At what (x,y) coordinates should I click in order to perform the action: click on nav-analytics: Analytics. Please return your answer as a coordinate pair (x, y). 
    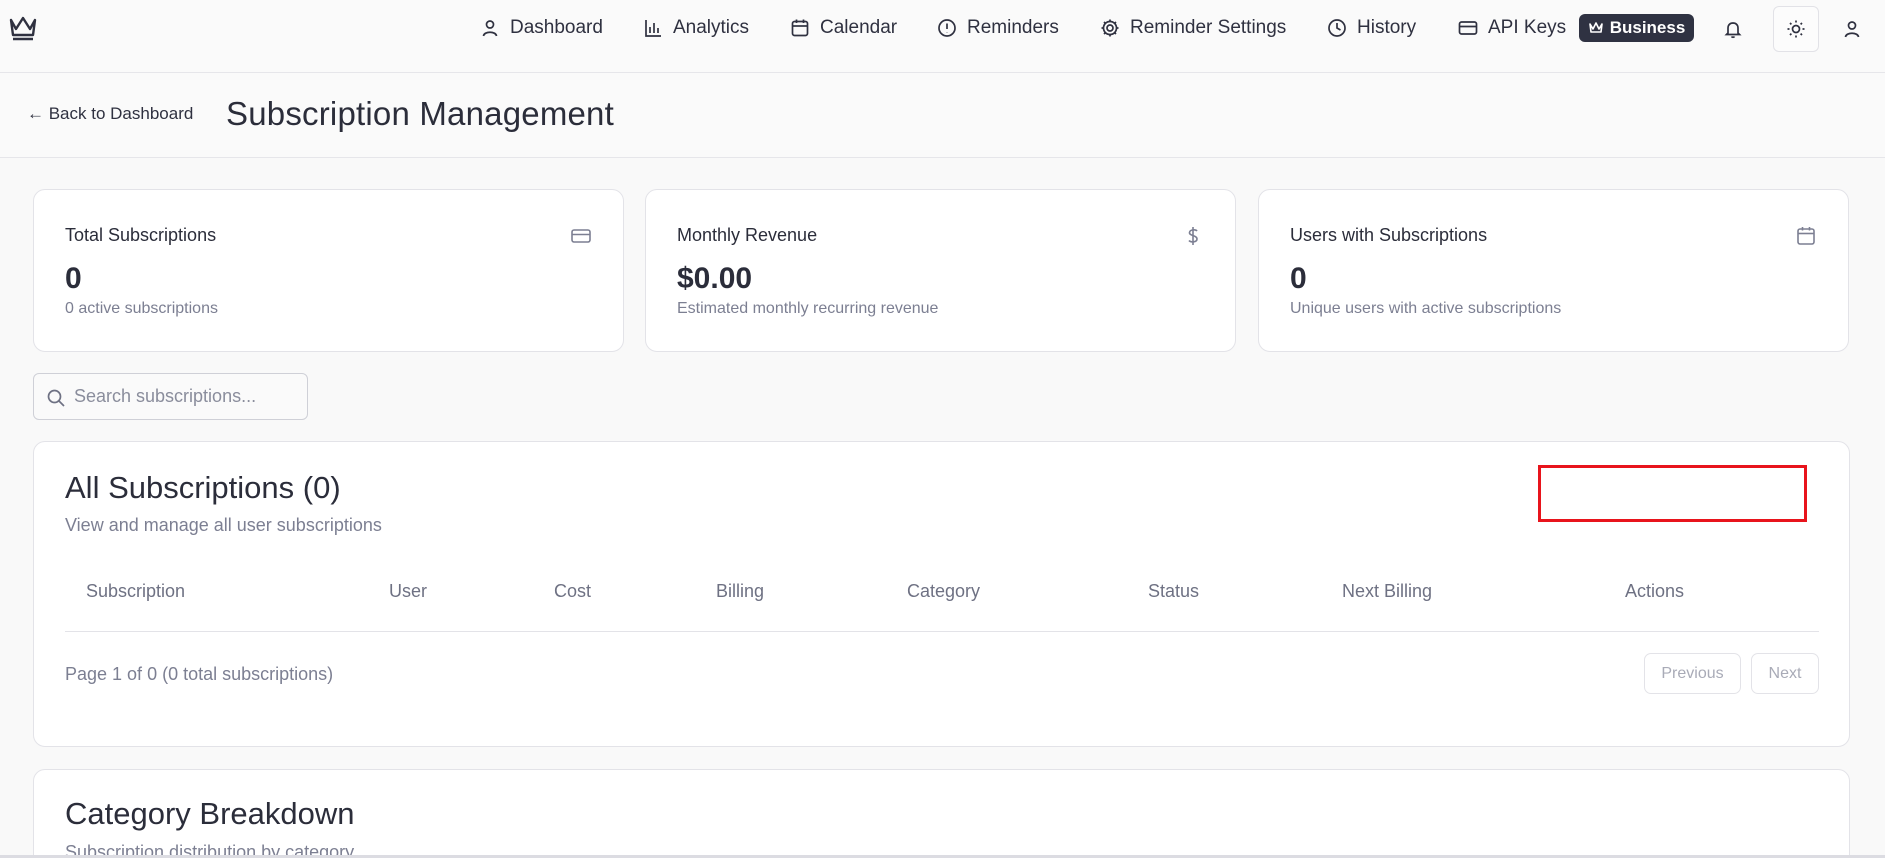
    Looking at the image, I should click on (696, 28).